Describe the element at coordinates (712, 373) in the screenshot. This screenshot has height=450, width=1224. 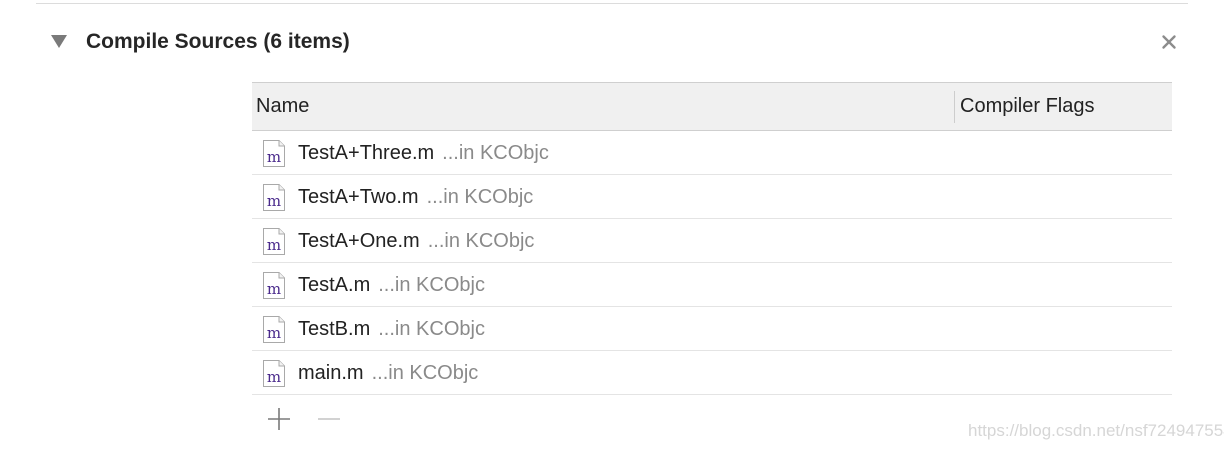
I see `table-row: m main.m ...in KCObjc` at that location.